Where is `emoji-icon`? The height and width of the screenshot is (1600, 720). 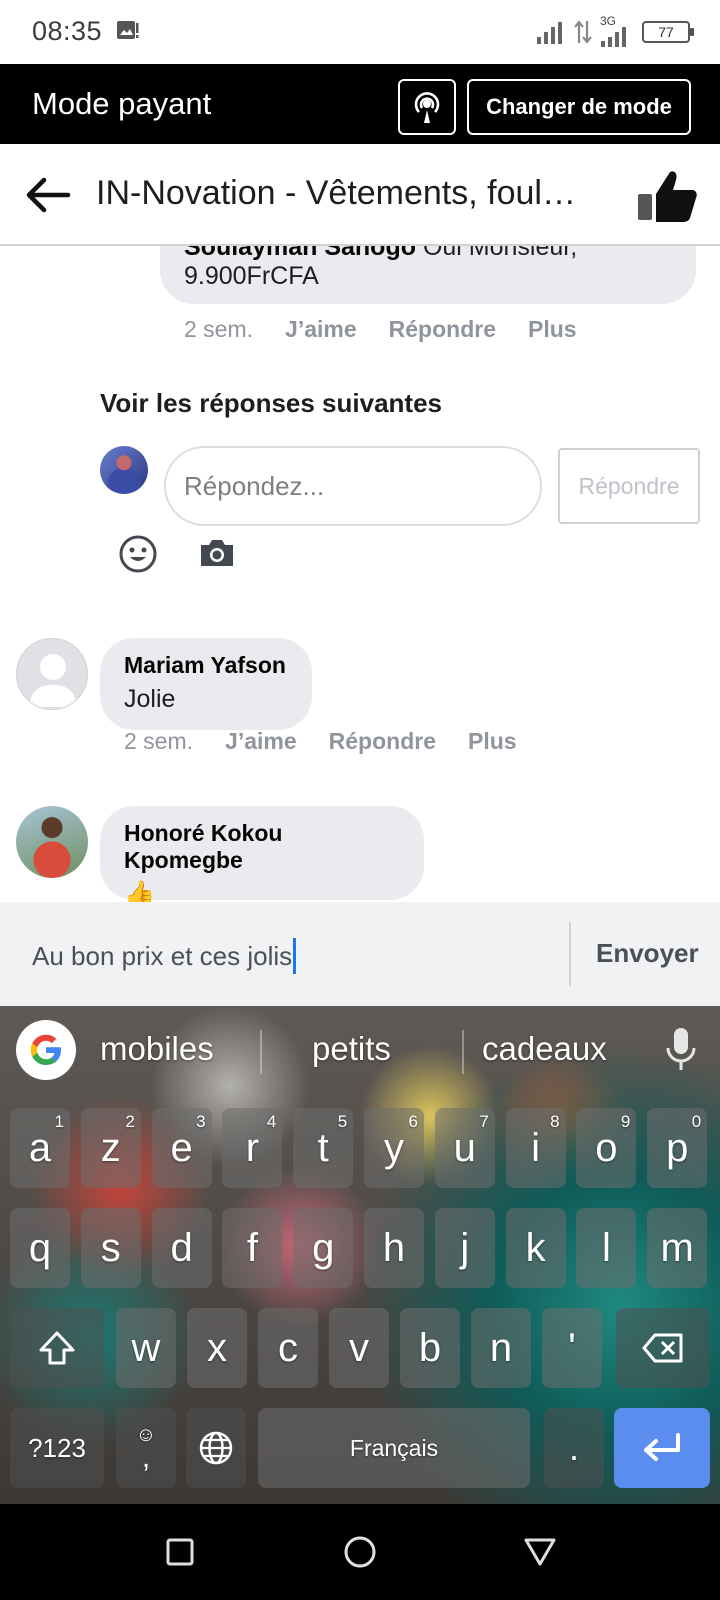 emoji-icon is located at coordinates (138, 554).